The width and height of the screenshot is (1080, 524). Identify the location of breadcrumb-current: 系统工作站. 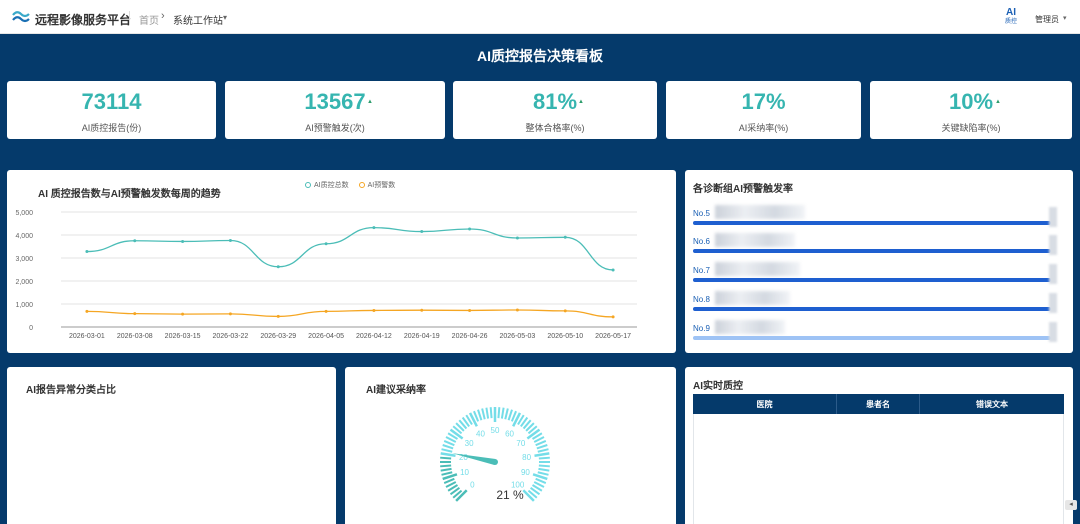
(198, 19).